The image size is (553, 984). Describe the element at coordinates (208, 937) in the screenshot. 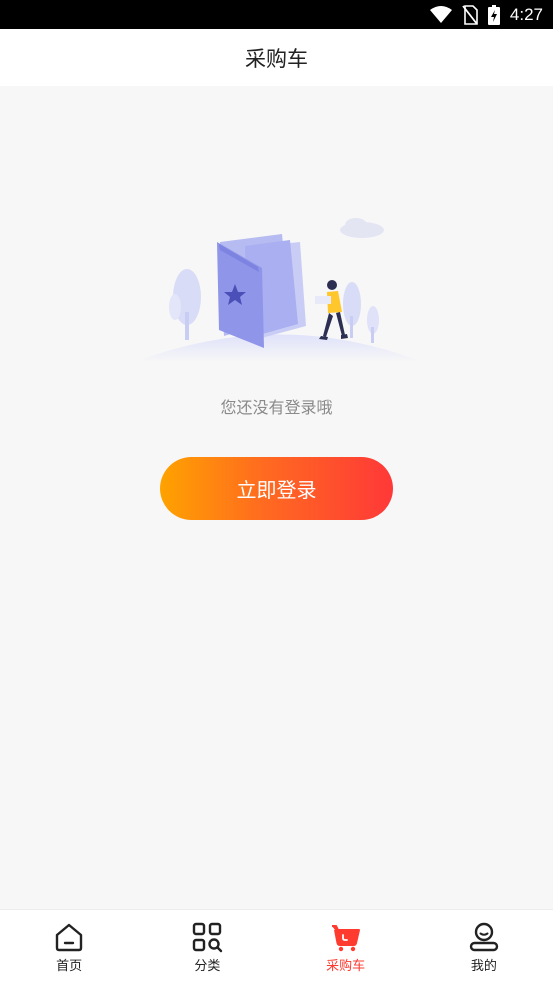

I see `category-icon` at that location.